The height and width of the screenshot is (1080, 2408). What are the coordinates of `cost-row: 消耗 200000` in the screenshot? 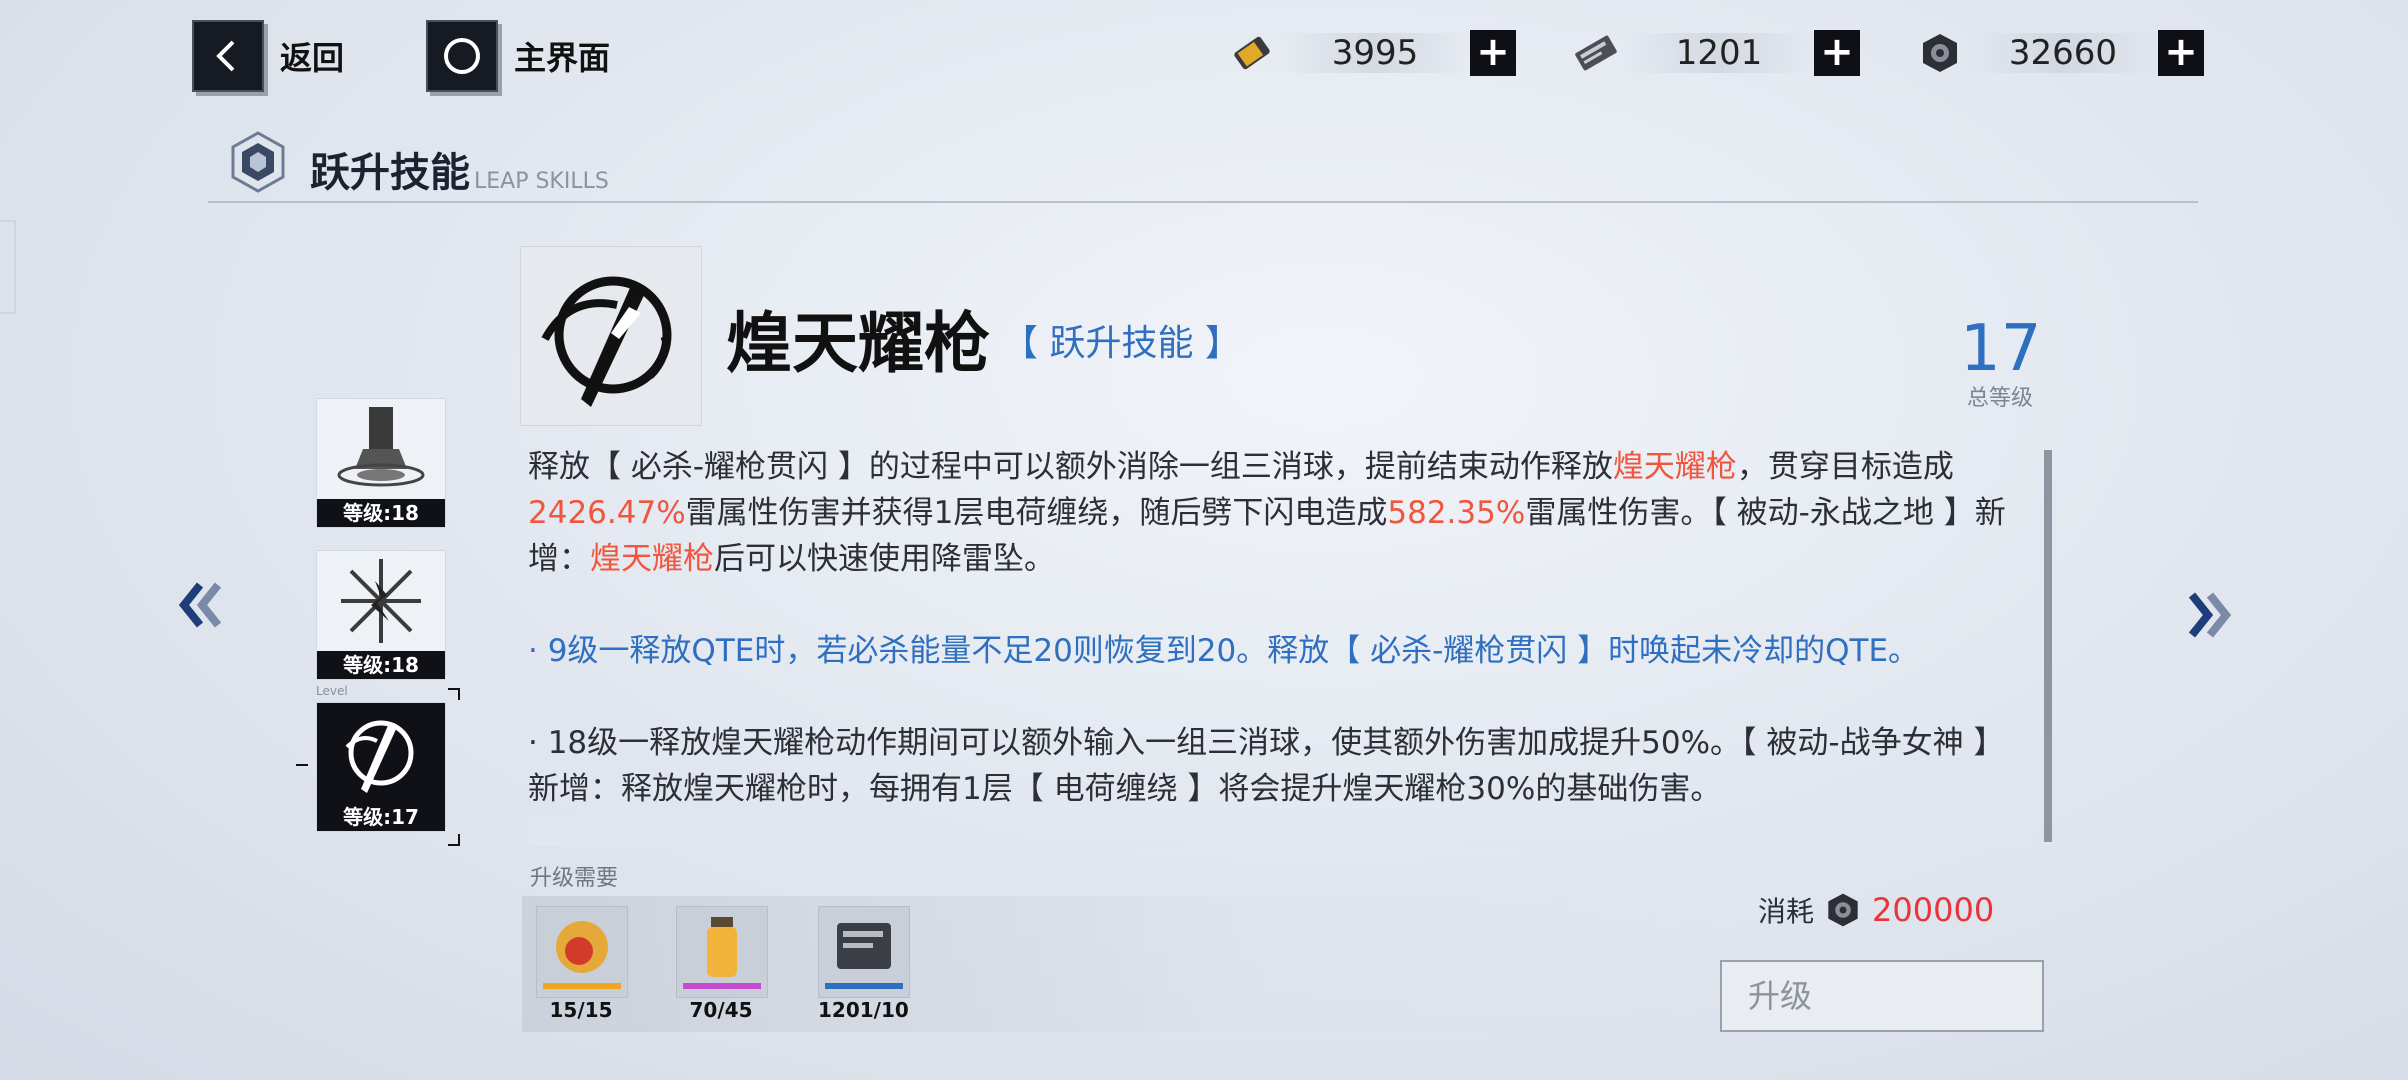 It's located at (1876, 910).